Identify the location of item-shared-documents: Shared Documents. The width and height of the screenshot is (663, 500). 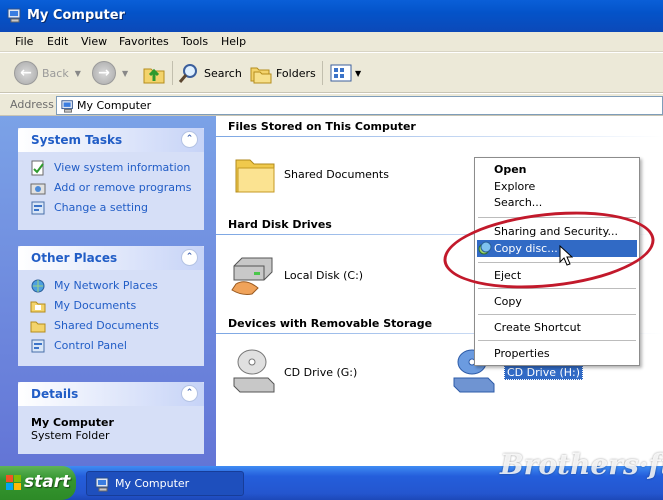
(311, 174).